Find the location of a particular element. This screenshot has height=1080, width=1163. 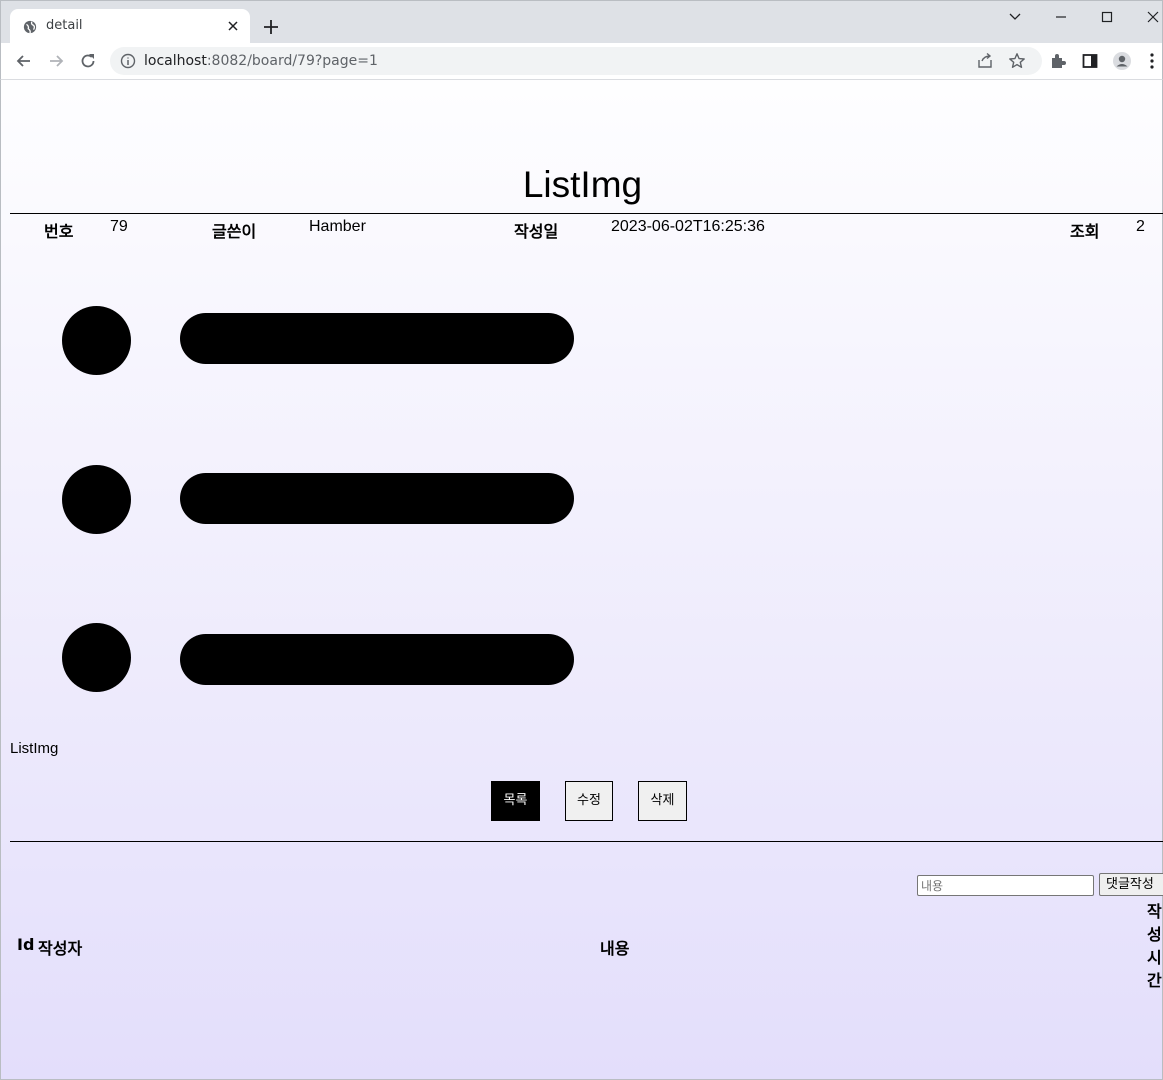

header-time: 작성시간 is located at coordinates (1154, 946).